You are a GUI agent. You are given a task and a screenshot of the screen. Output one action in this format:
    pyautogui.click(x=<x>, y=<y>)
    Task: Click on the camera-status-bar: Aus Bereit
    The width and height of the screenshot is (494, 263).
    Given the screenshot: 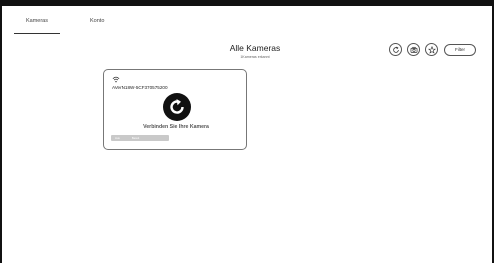 What is the action you would take?
    pyautogui.click(x=140, y=138)
    